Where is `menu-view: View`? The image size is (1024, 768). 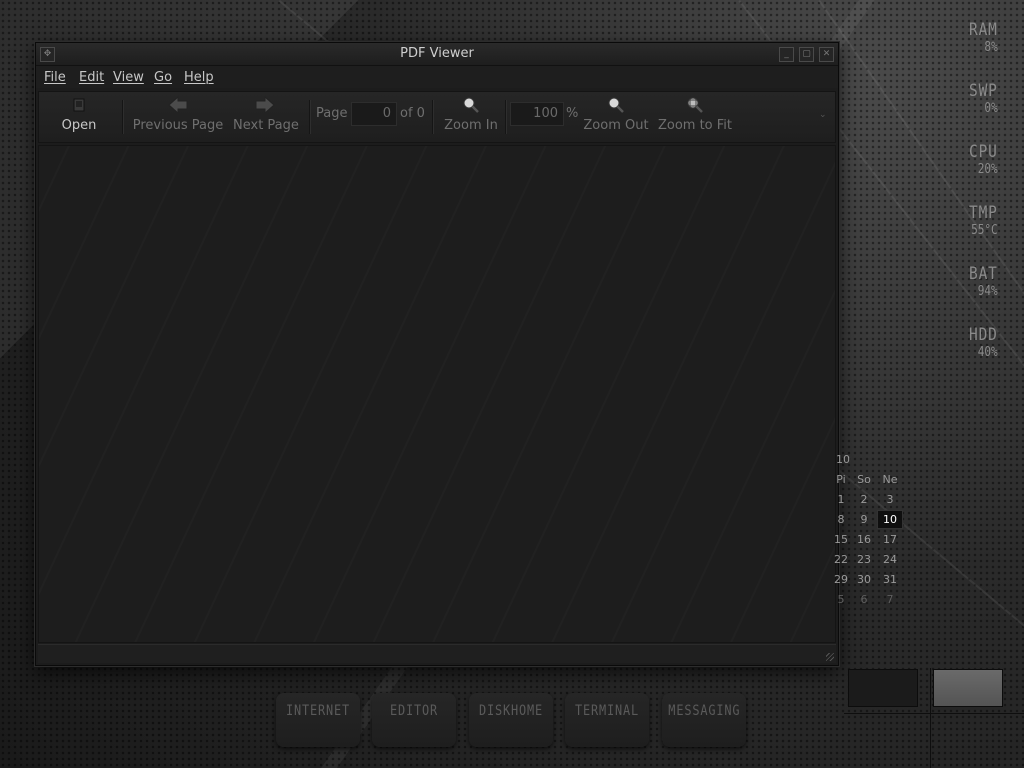 menu-view: View is located at coordinates (128, 77).